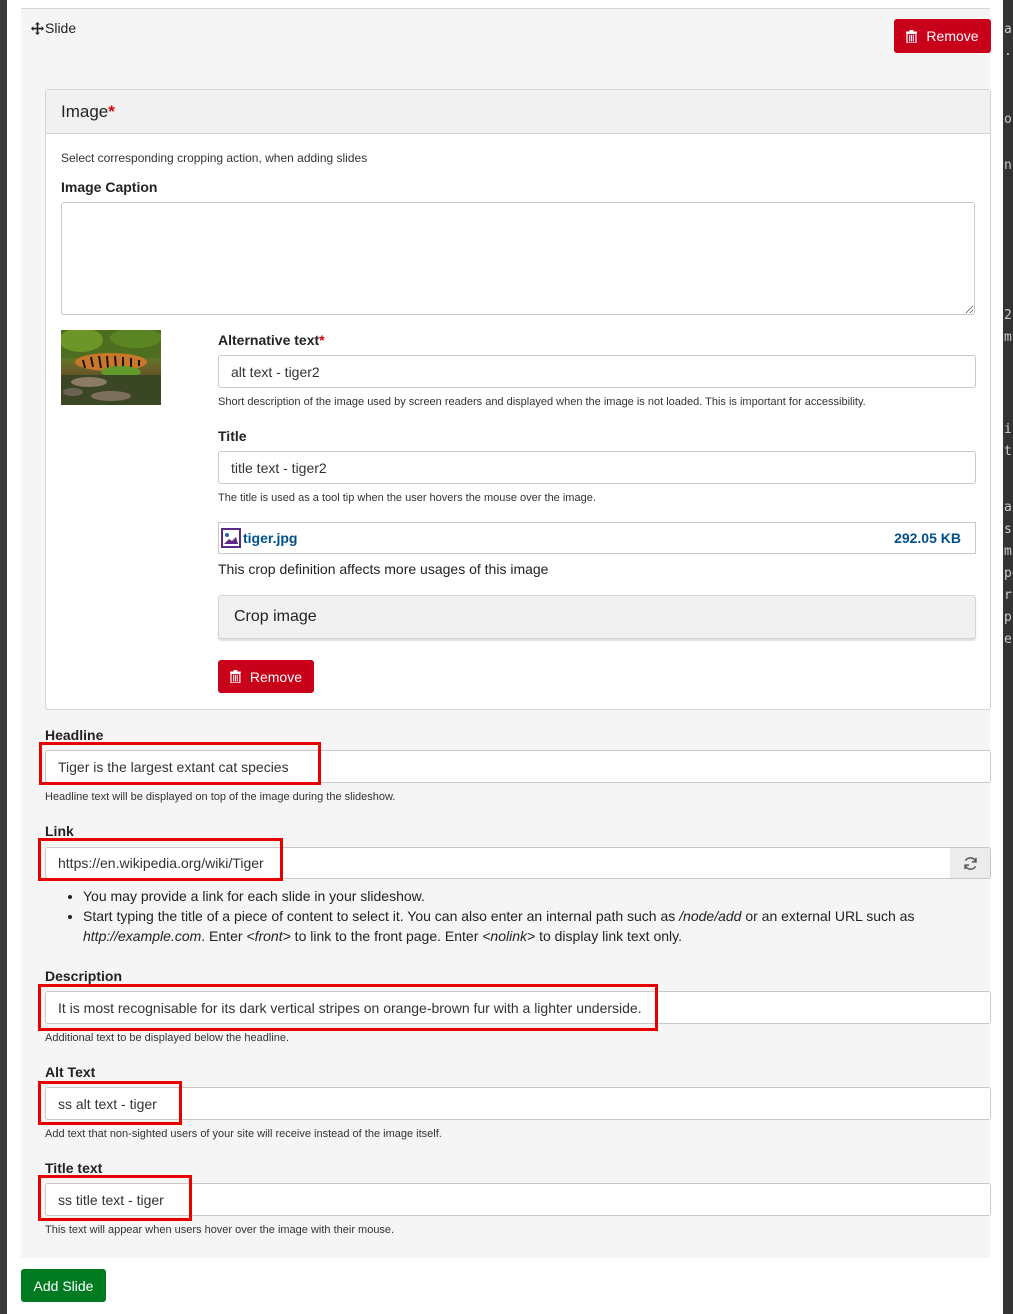 The image size is (1013, 1314). What do you see at coordinates (1008, 119) in the screenshot?
I see `background-text-fragment: or` at bounding box center [1008, 119].